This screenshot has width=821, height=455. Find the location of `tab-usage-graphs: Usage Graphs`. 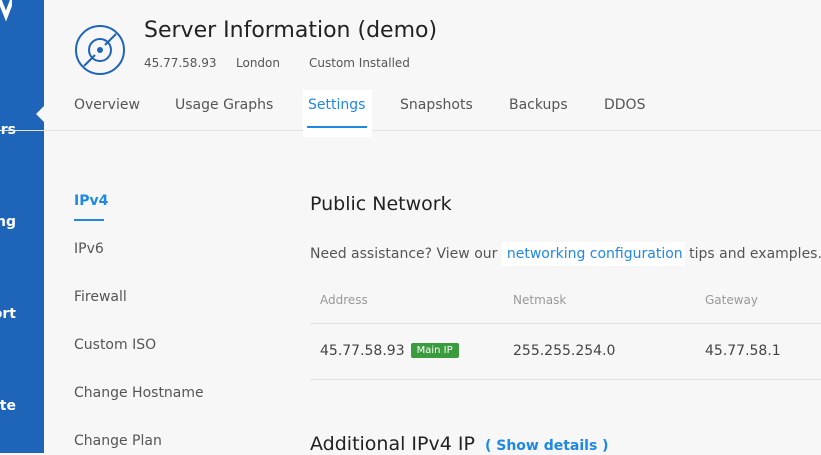

tab-usage-graphs: Usage Graphs is located at coordinates (224, 105).